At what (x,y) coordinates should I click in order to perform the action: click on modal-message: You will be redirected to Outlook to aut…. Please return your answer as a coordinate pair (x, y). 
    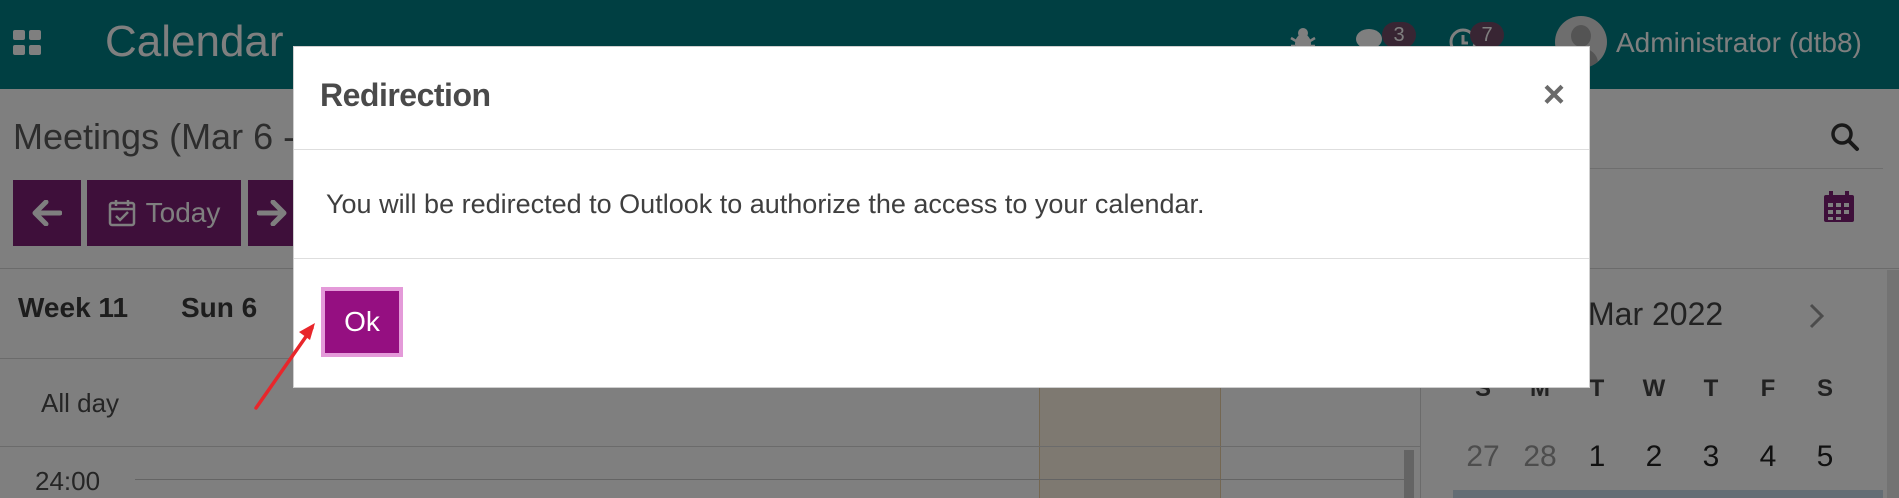
    Looking at the image, I should click on (765, 204).